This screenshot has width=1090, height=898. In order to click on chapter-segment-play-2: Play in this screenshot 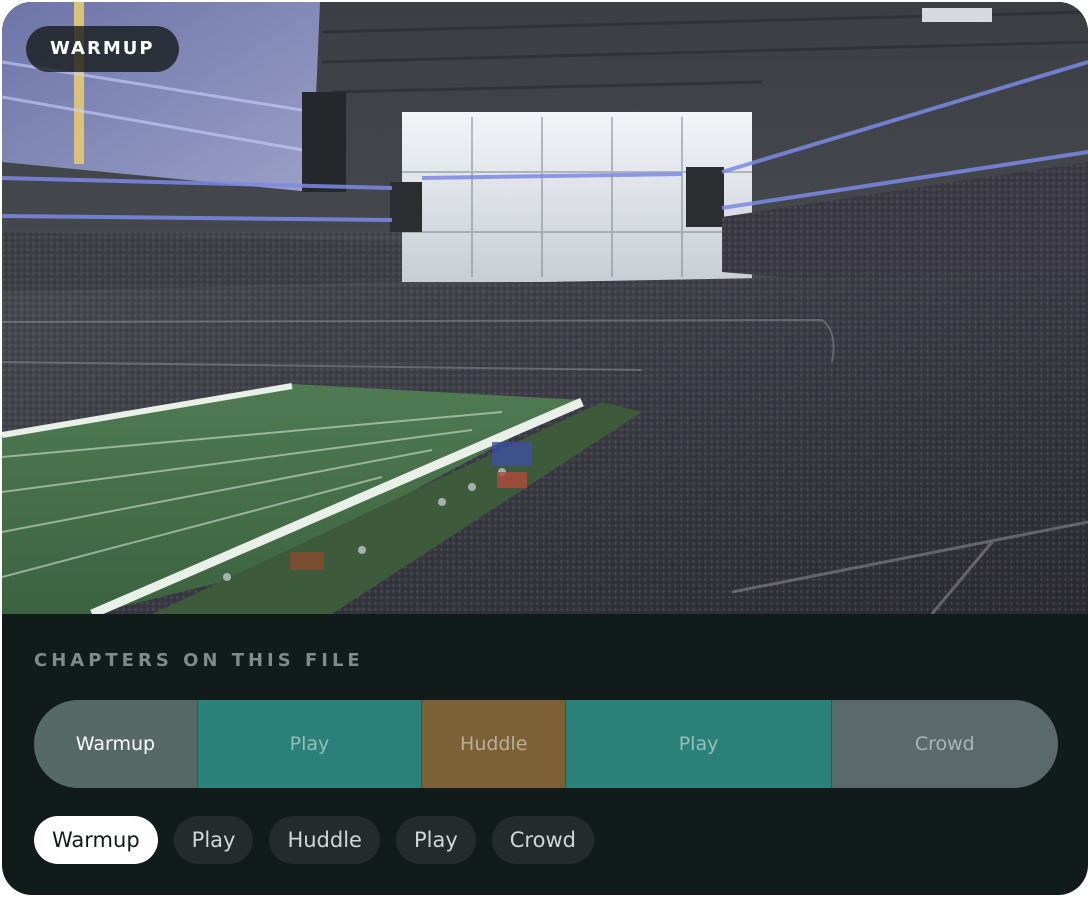, I will do `click(698, 744)`.